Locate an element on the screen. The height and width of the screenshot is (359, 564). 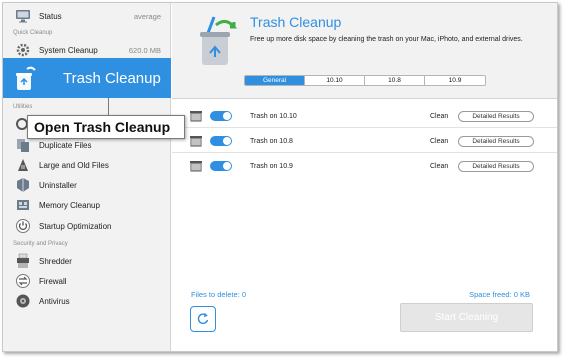
uninstaller-icon is located at coordinates (23, 185).